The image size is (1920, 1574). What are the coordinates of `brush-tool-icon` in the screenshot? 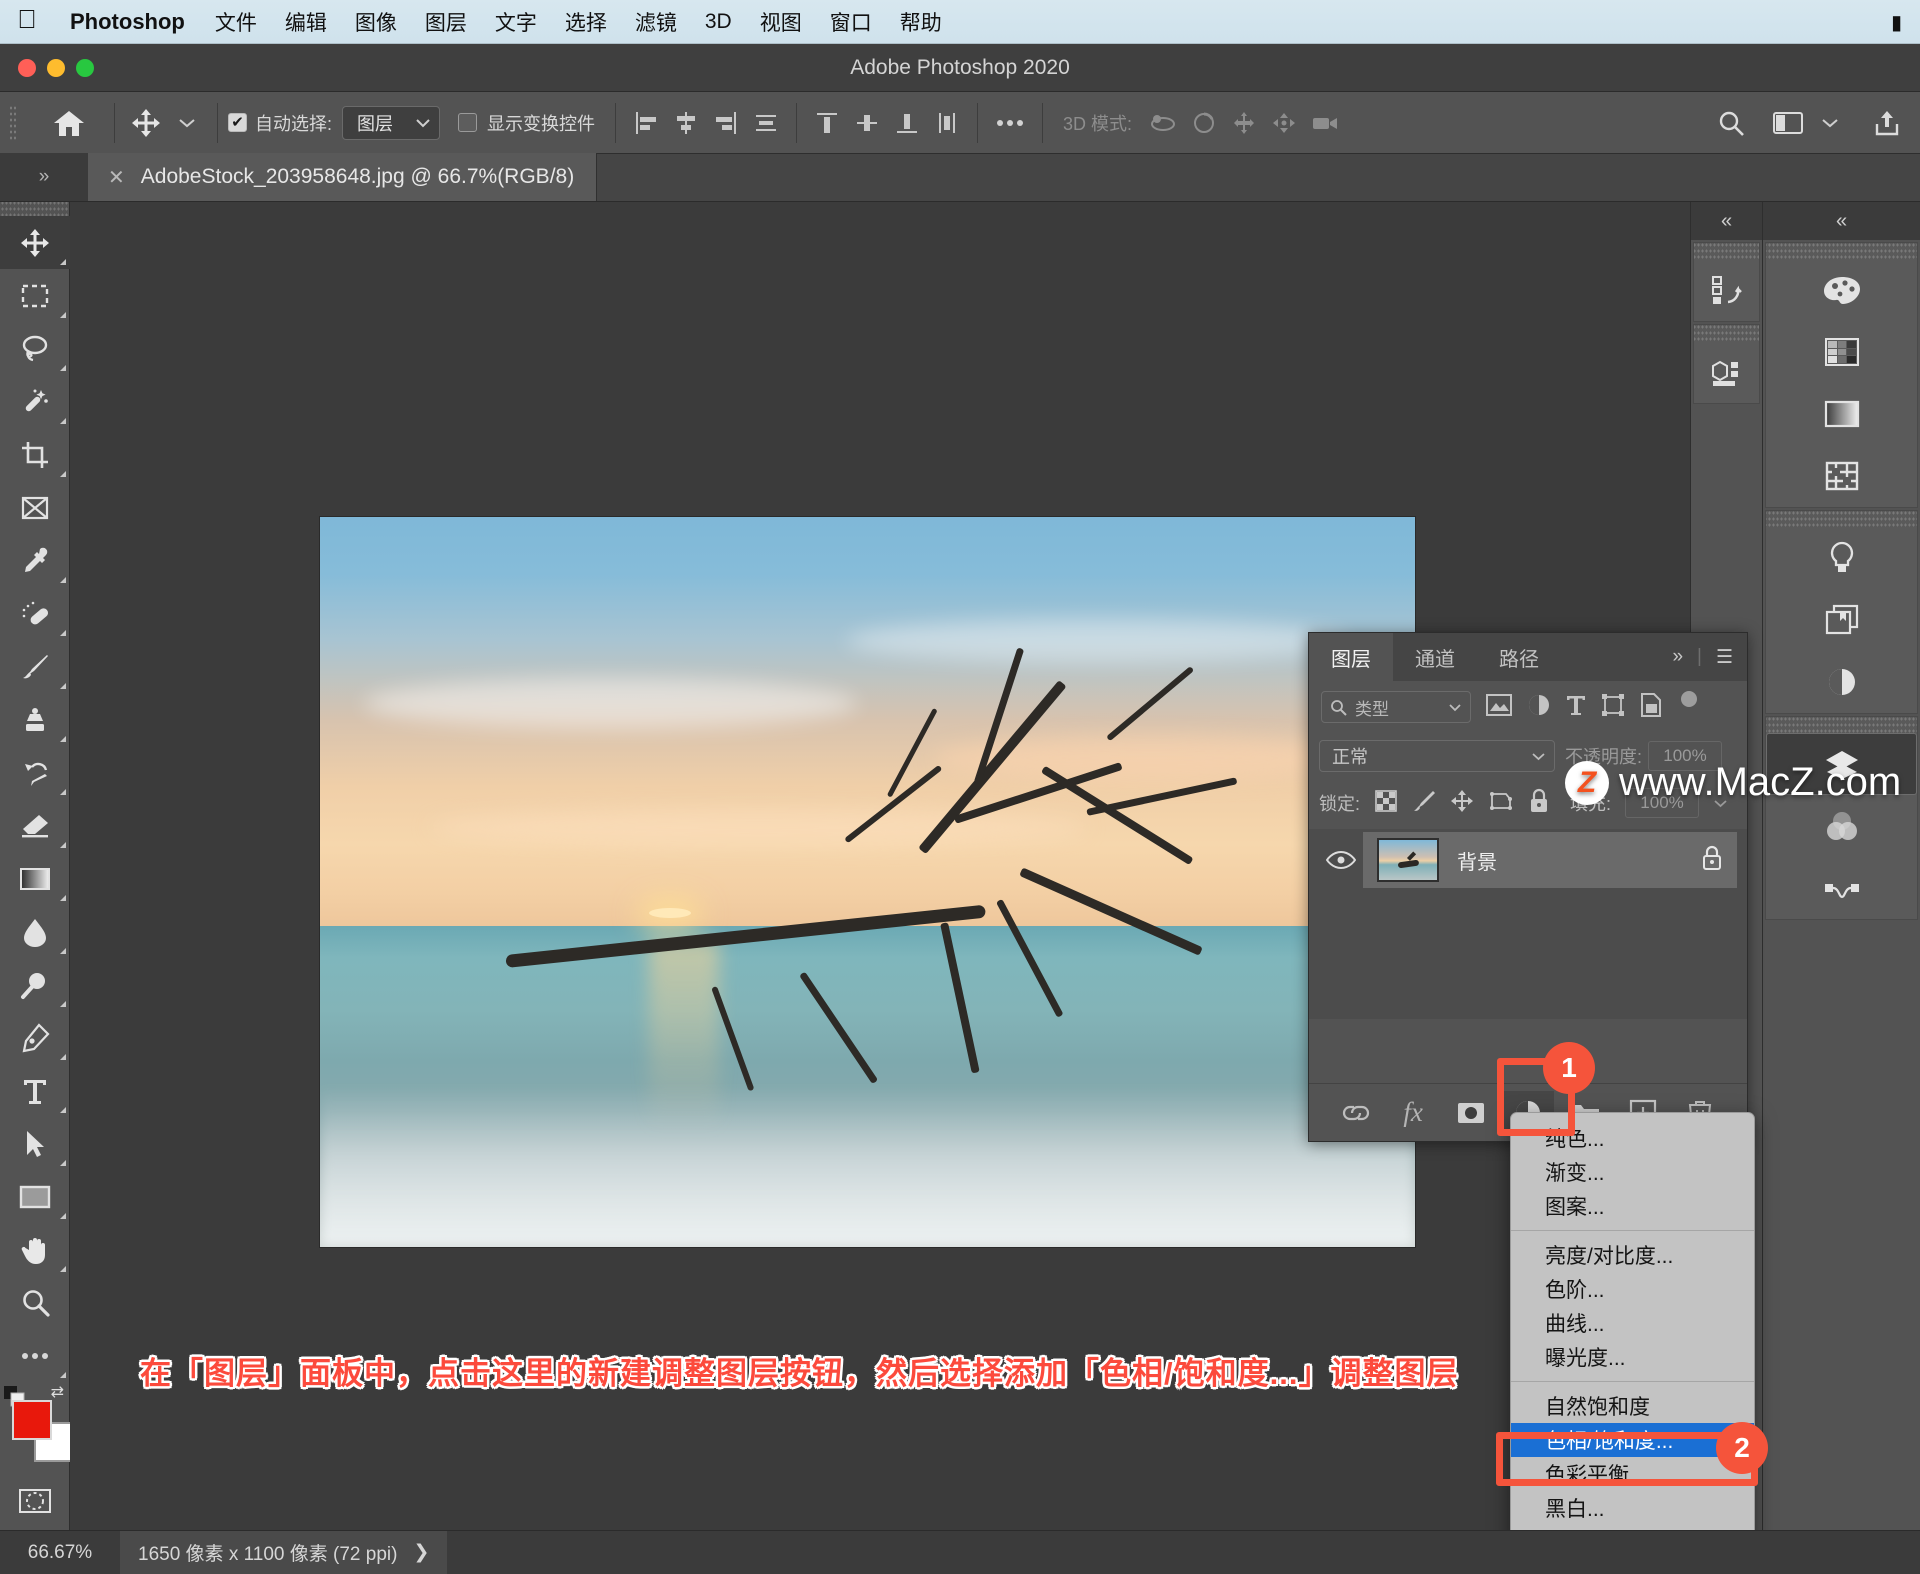 It's located at (35, 666).